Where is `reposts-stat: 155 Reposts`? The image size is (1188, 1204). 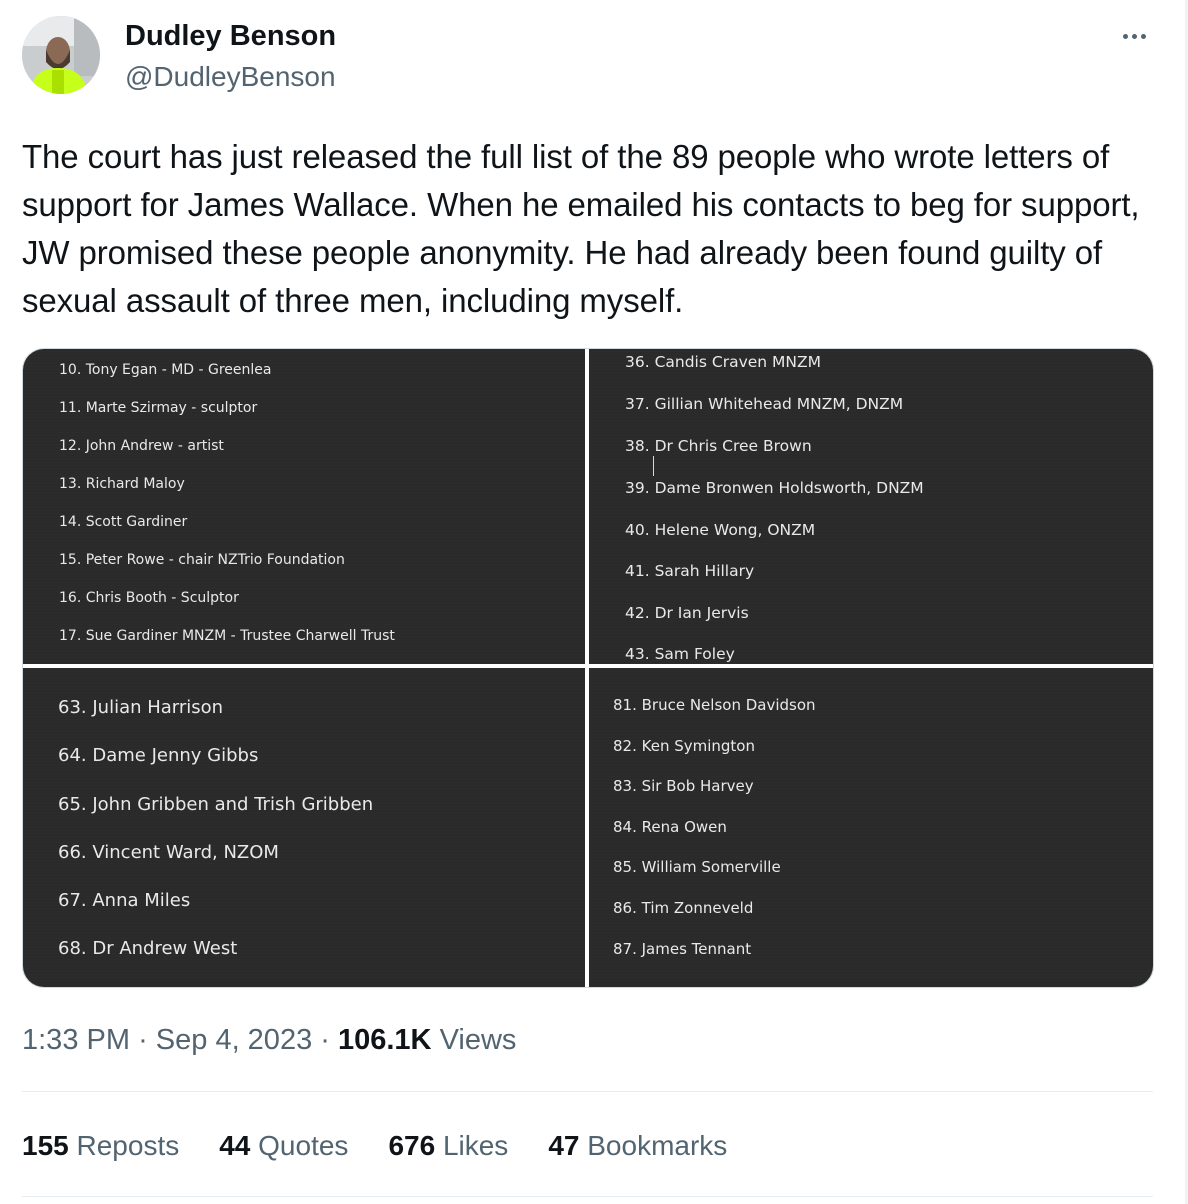
reposts-stat: 155 Reposts is located at coordinates (100, 1146).